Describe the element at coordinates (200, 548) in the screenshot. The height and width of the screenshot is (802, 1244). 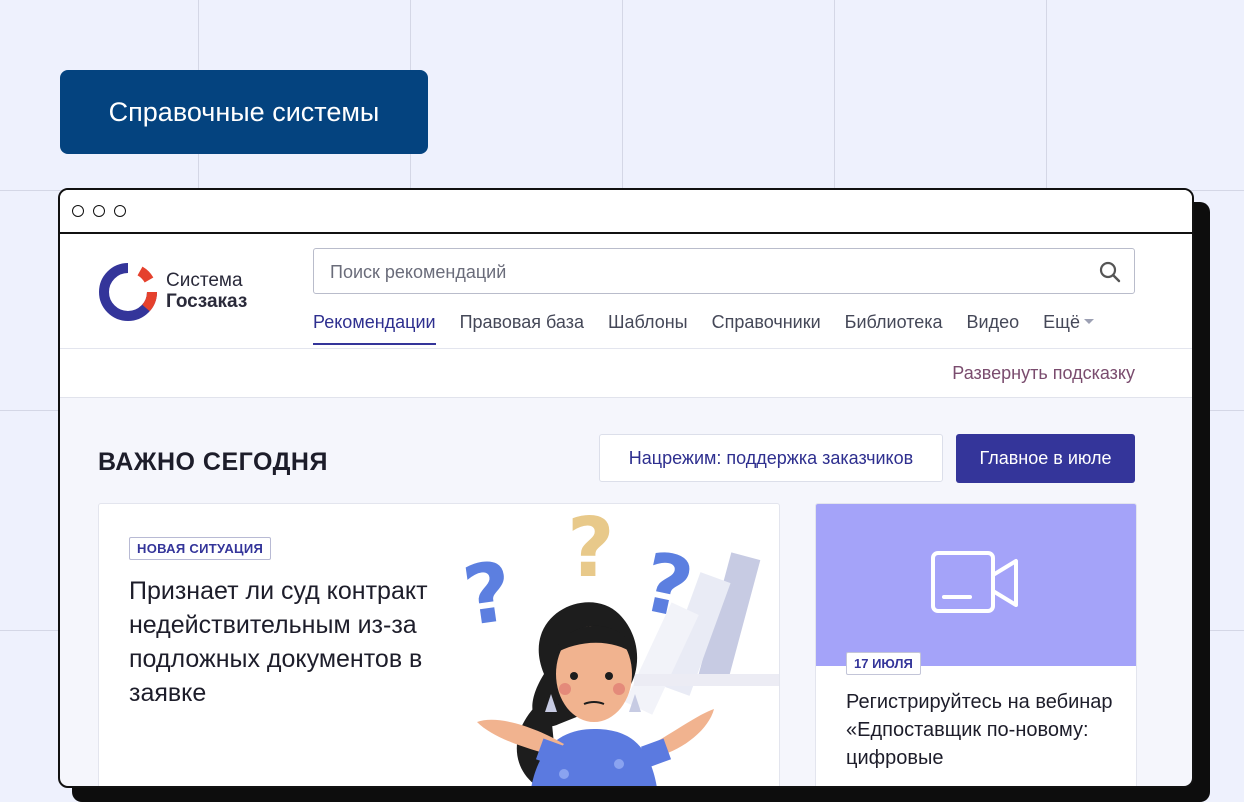
I see `card-tag: НОВАЯ СИТУАЦИЯ` at that location.